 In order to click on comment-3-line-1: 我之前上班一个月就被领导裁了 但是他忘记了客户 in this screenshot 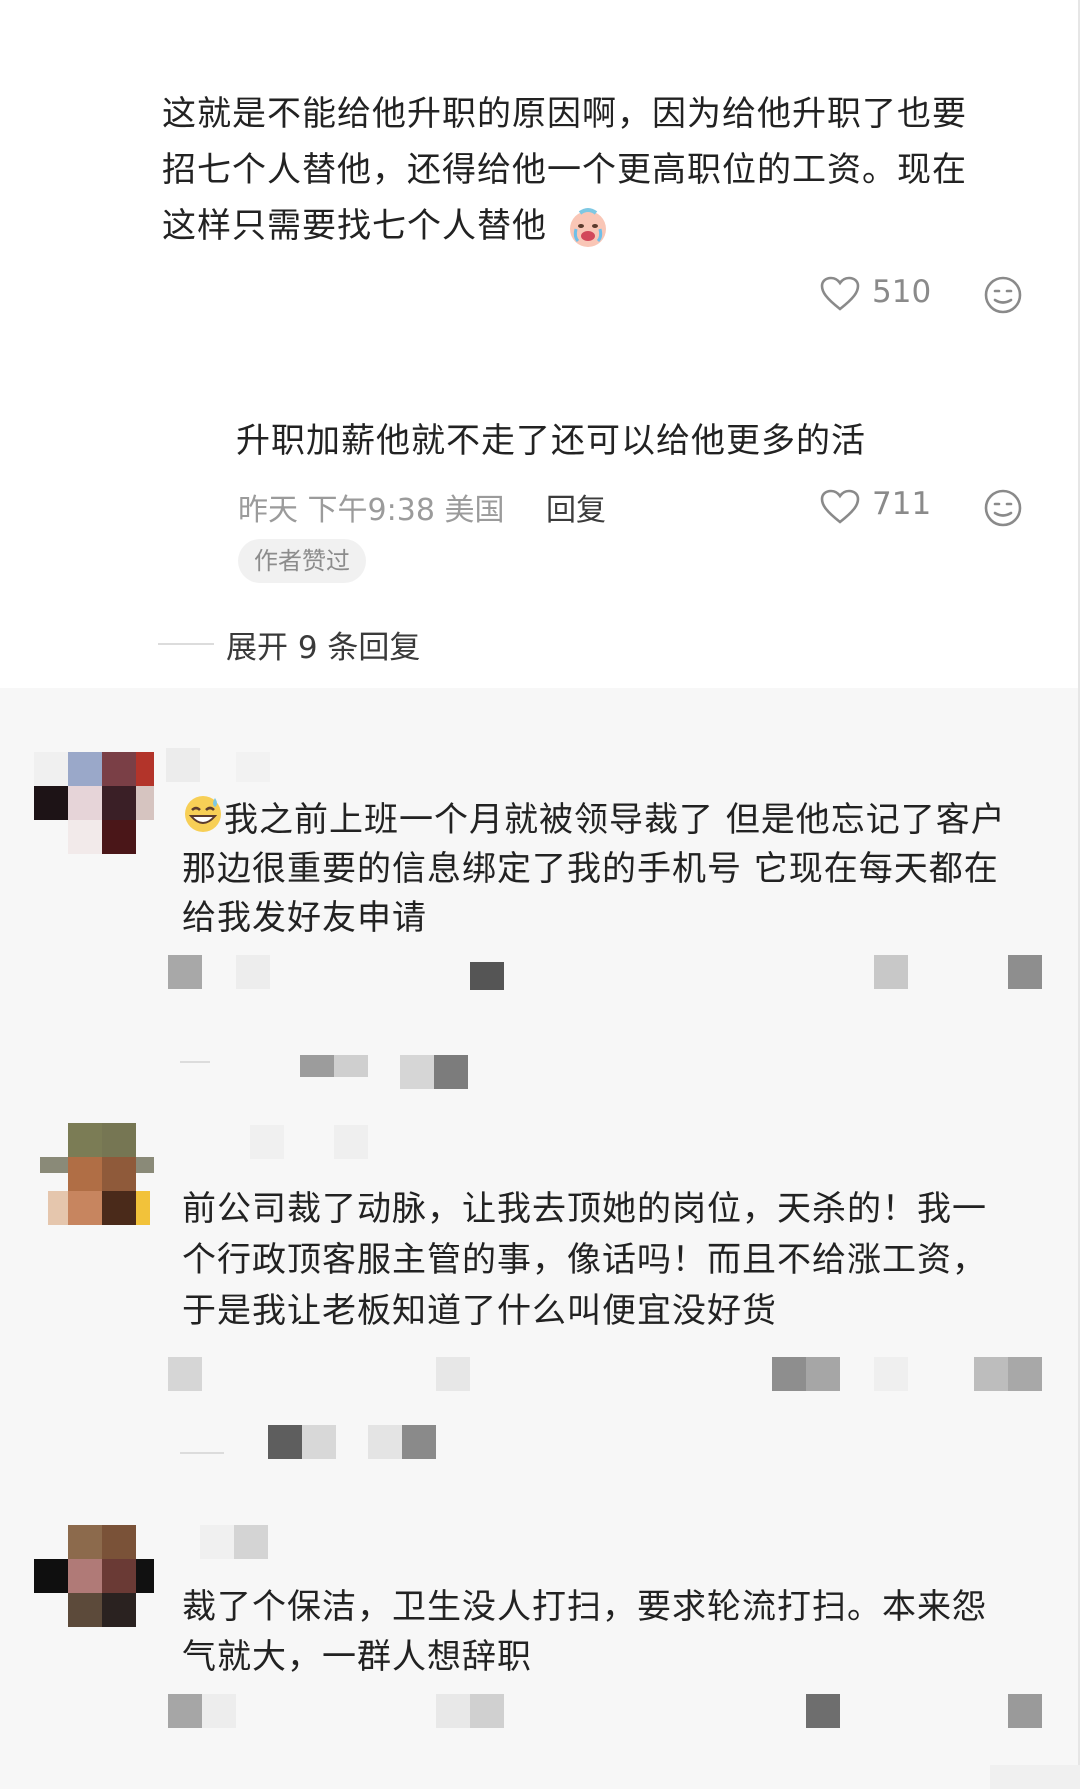, I will do `click(615, 820)`.